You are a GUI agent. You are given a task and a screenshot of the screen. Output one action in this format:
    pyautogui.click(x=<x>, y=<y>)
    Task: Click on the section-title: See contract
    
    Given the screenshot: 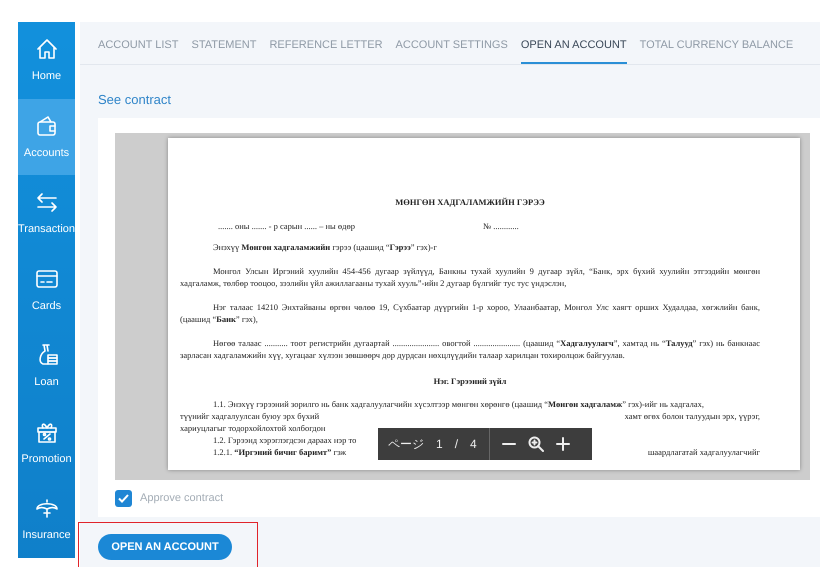 What is the action you would take?
    pyautogui.click(x=134, y=100)
    